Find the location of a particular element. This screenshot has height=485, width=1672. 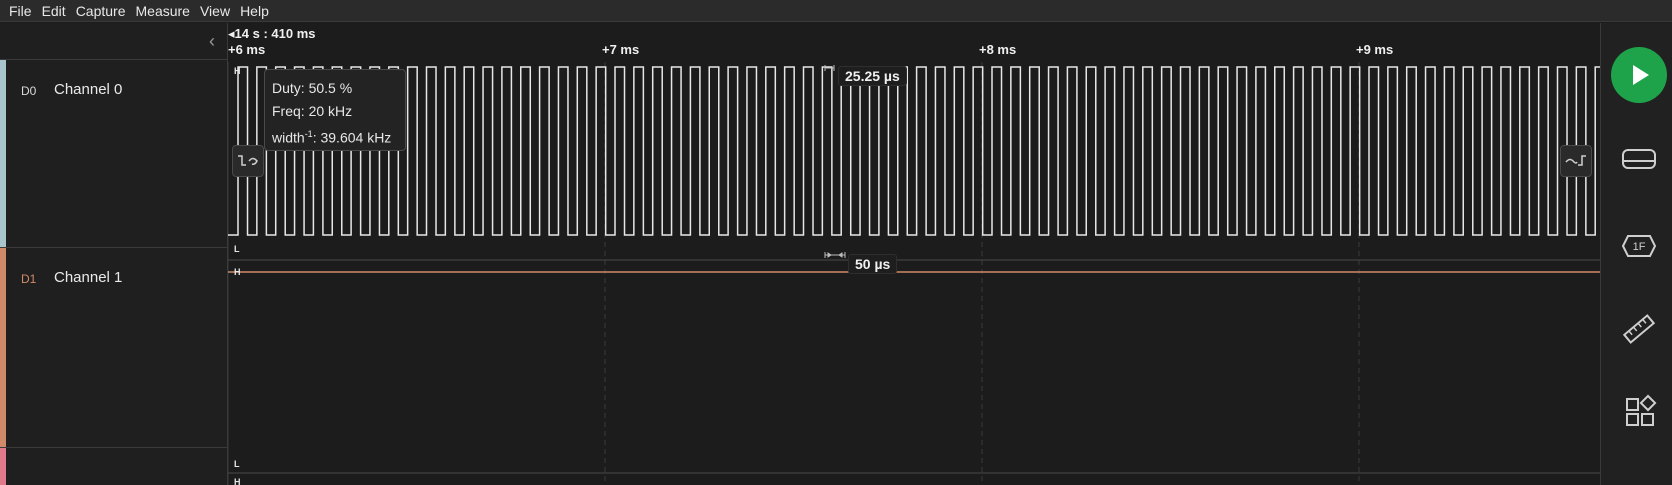

channel-row-0: D0 Channel 0 is located at coordinates (114, 153).